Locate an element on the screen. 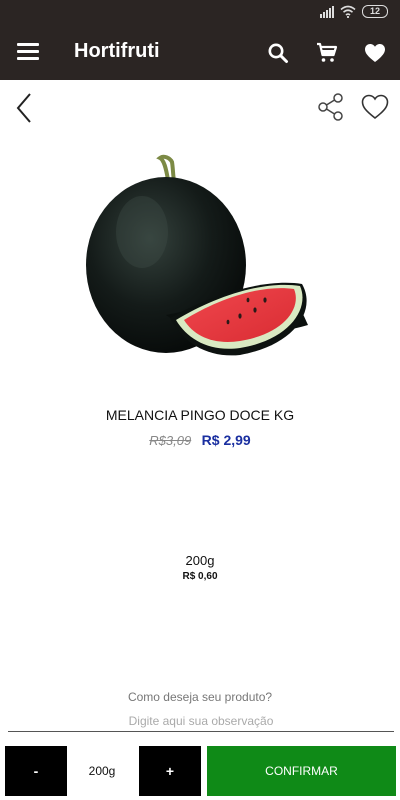  menu-icon is located at coordinates (28, 53).